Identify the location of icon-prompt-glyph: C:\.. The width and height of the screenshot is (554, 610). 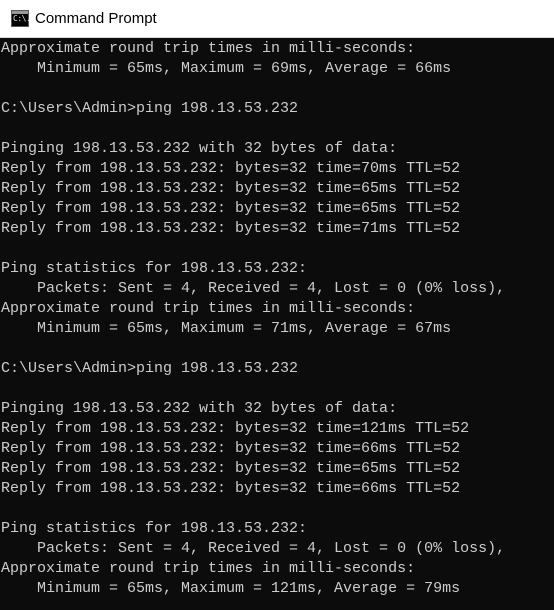
(22, 18).